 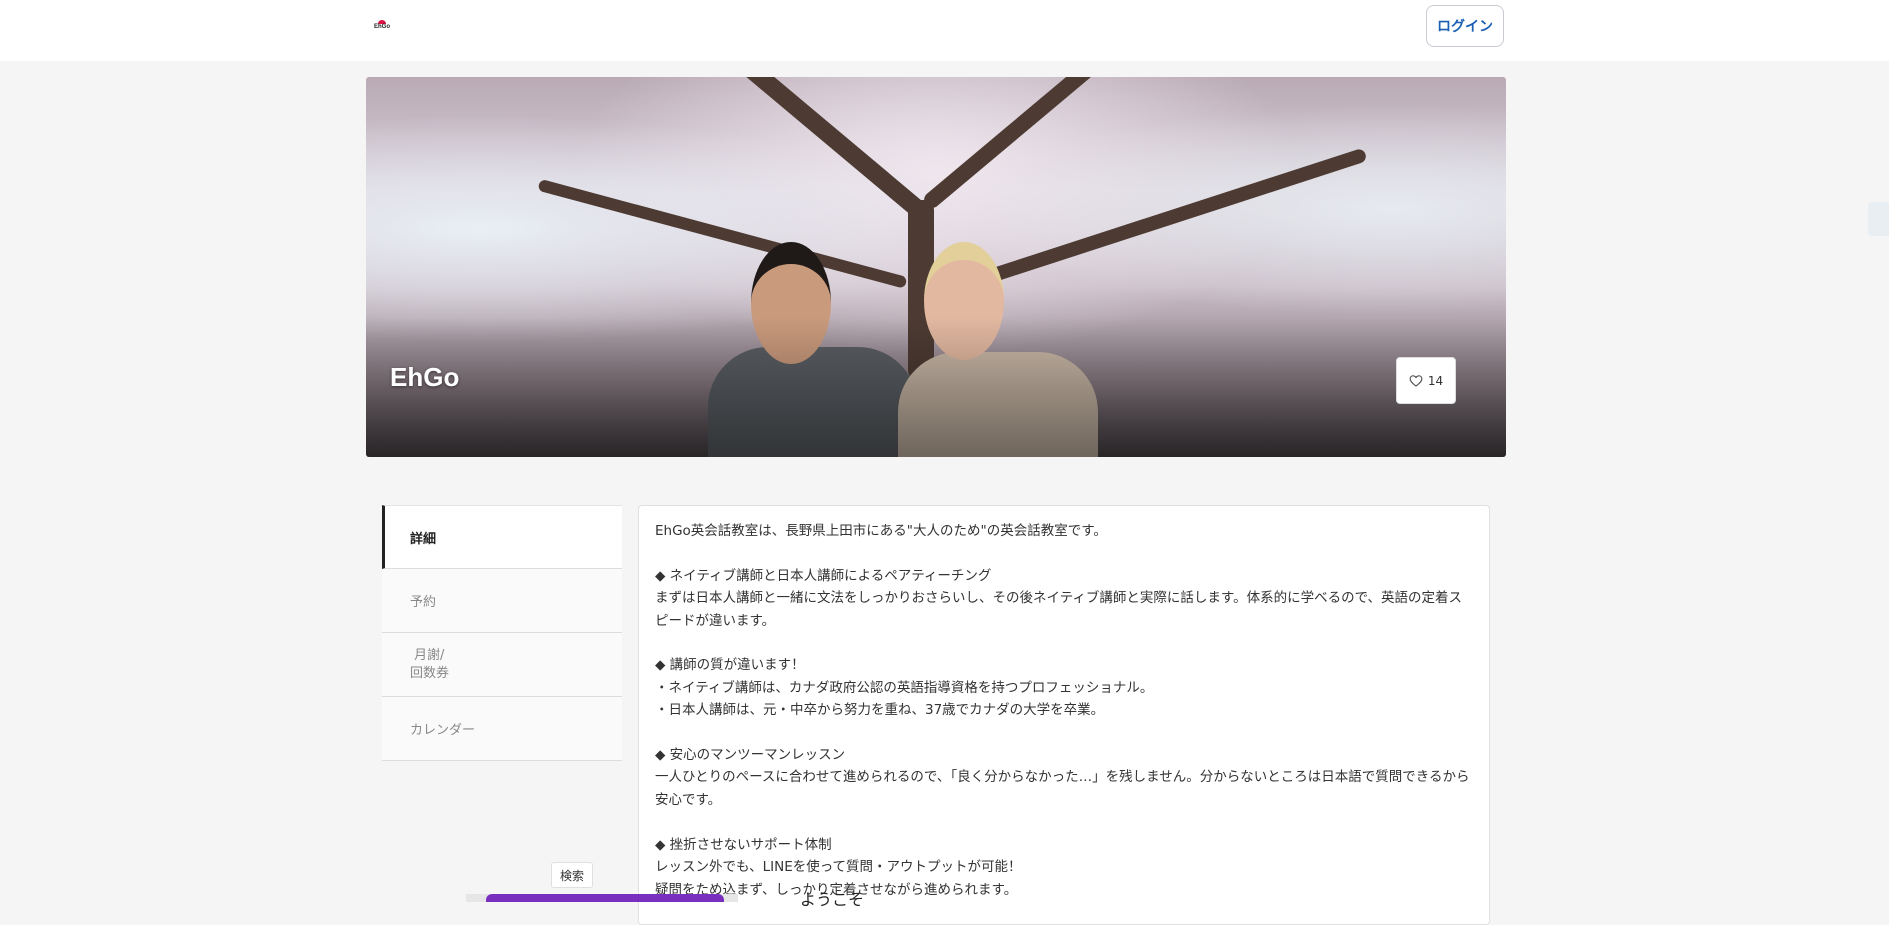 I want to click on logo-text: EhGo, so click(x=382, y=26).